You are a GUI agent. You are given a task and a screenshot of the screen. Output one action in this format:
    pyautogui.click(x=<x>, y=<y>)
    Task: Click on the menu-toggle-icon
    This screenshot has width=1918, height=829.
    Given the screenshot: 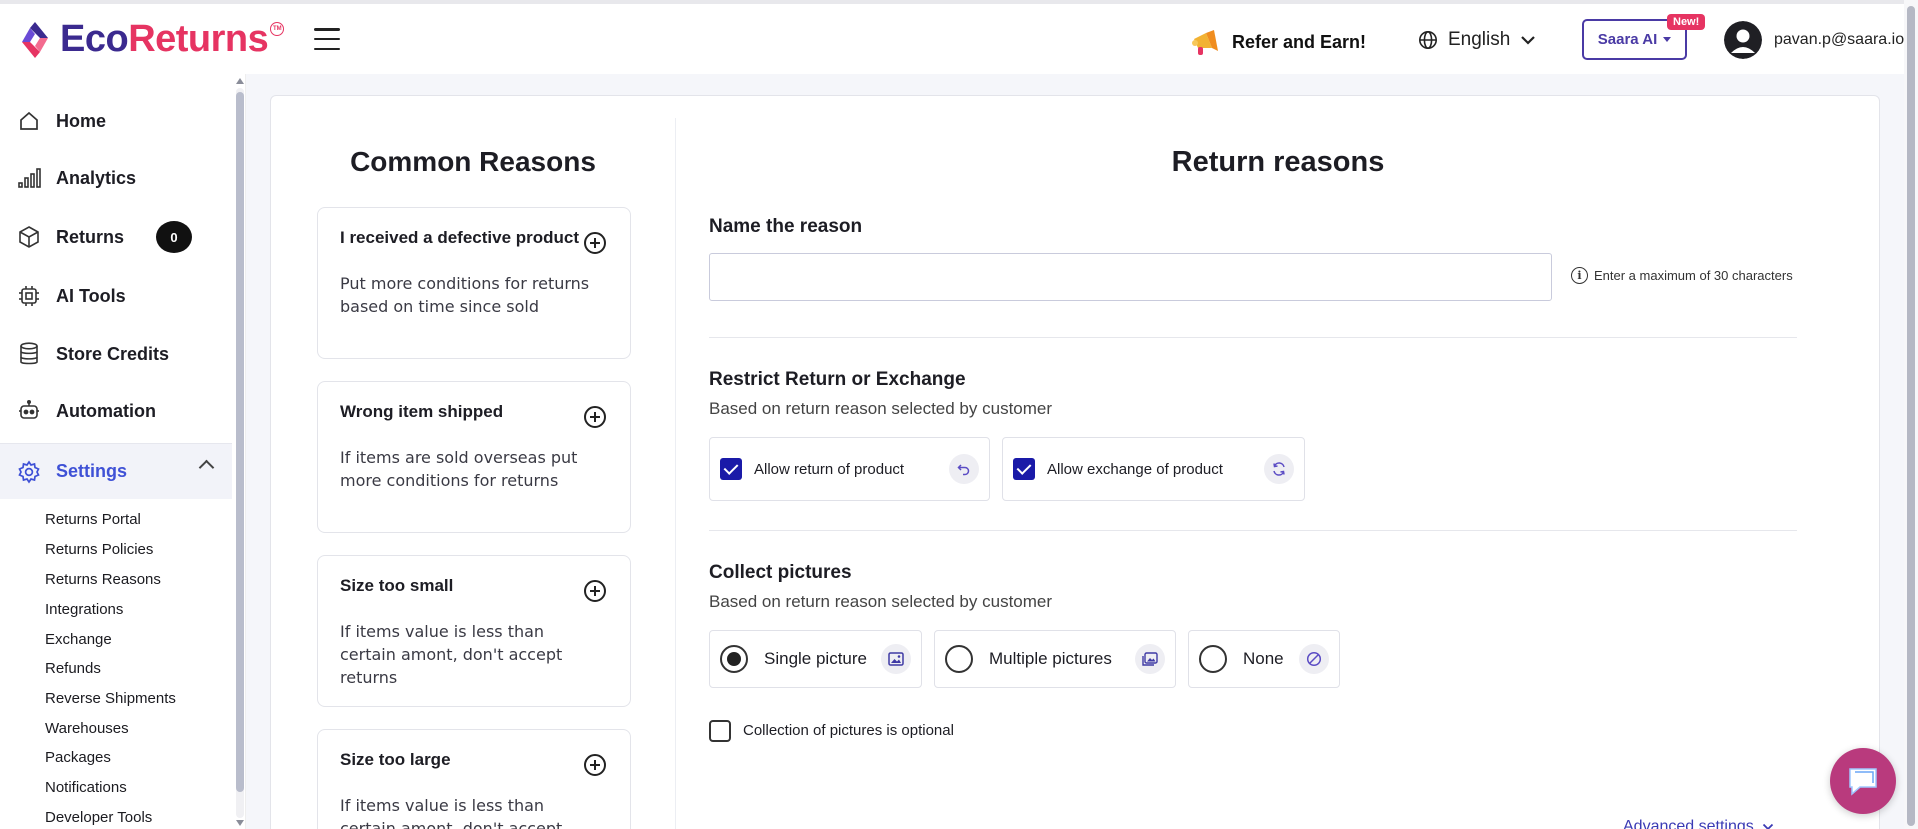 What is the action you would take?
    pyautogui.click(x=327, y=39)
    